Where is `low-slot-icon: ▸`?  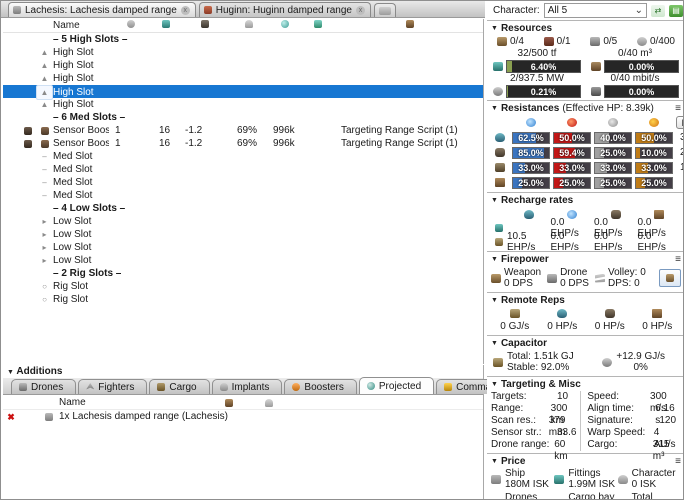
low-slot-icon: ▸ is located at coordinates (44, 247).